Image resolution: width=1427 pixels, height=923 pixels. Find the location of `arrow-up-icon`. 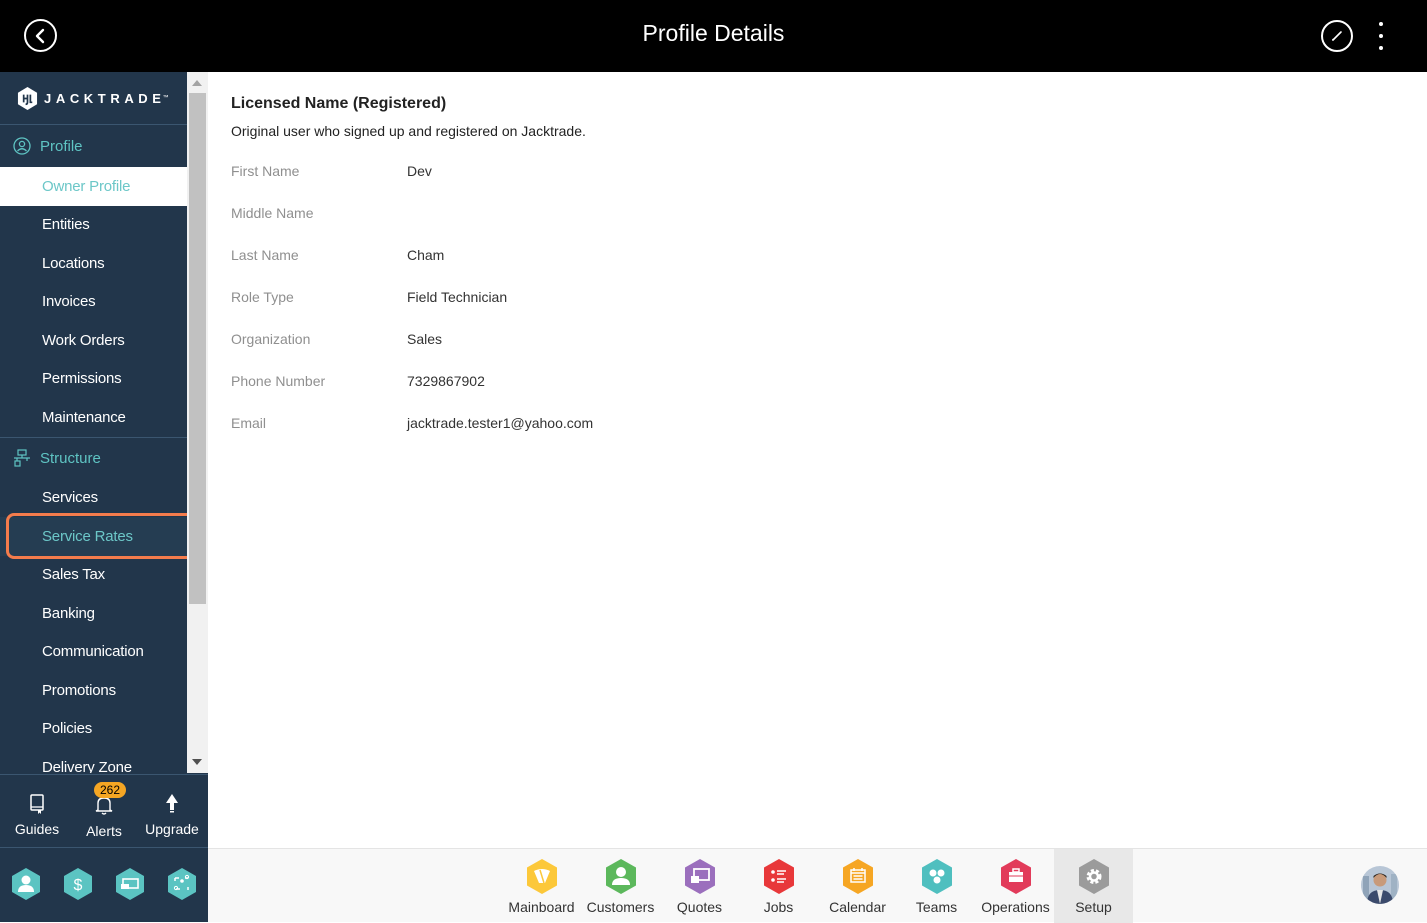

arrow-up-icon is located at coordinates (172, 803).